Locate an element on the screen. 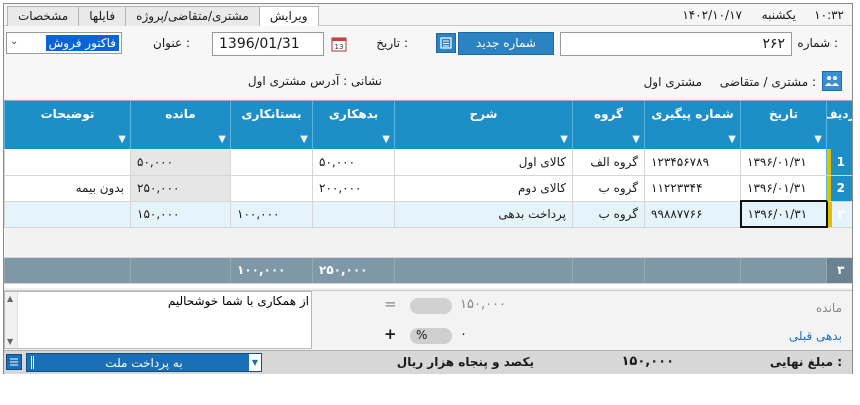 The height and width of the screenshot is (405, 860). title-combo: فاکتور فروش ⌄ is located at coordinates (64, 43).